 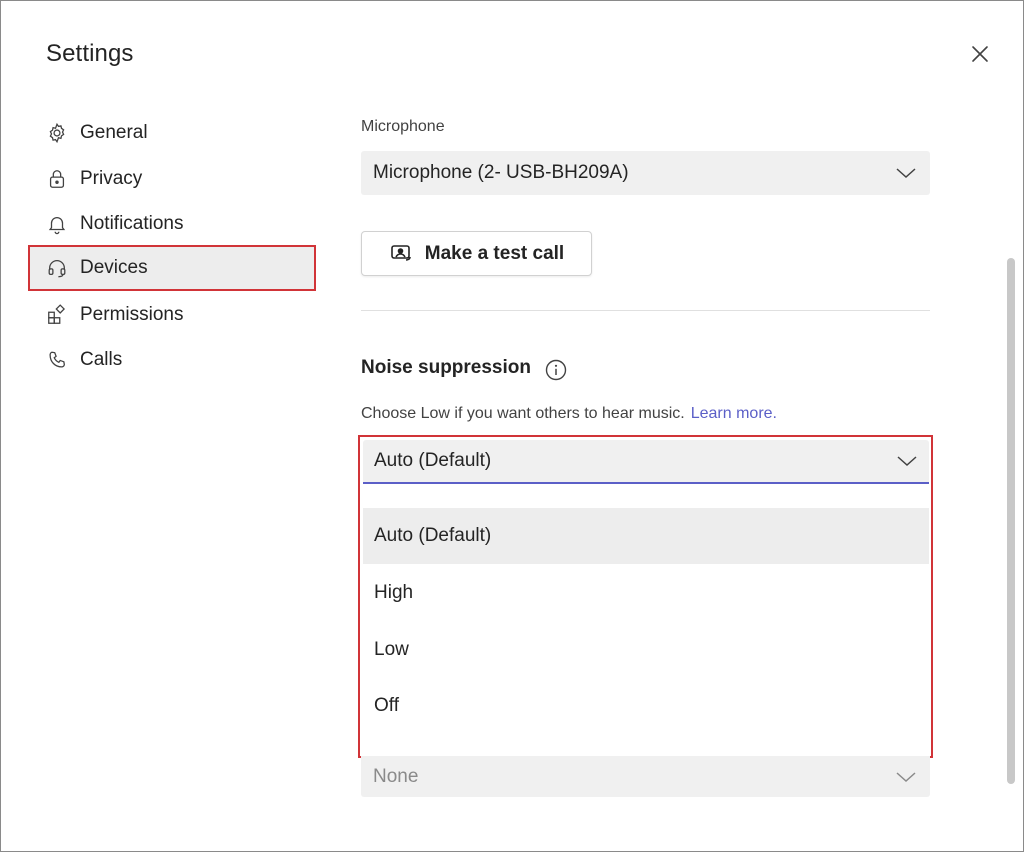 I want to click on test-call-button: Make a test call, so click(x=476, y=253).